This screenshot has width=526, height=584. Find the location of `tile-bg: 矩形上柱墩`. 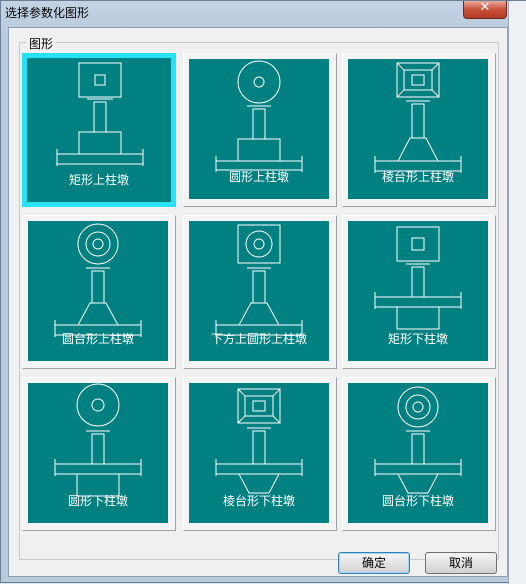

tile-bg: 矩形上柱墩 is located at coordinates (99, 130).